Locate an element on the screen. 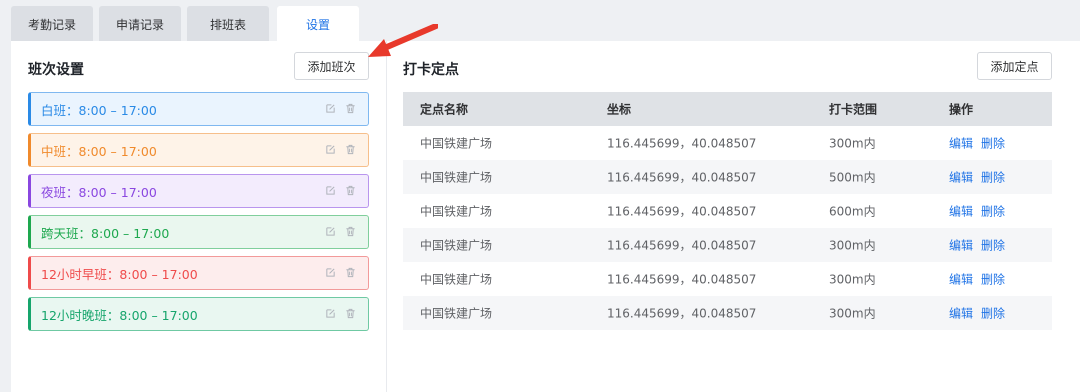  shift-item: 中班：8:00 – 17:00 is located at coordinates (198, 150).